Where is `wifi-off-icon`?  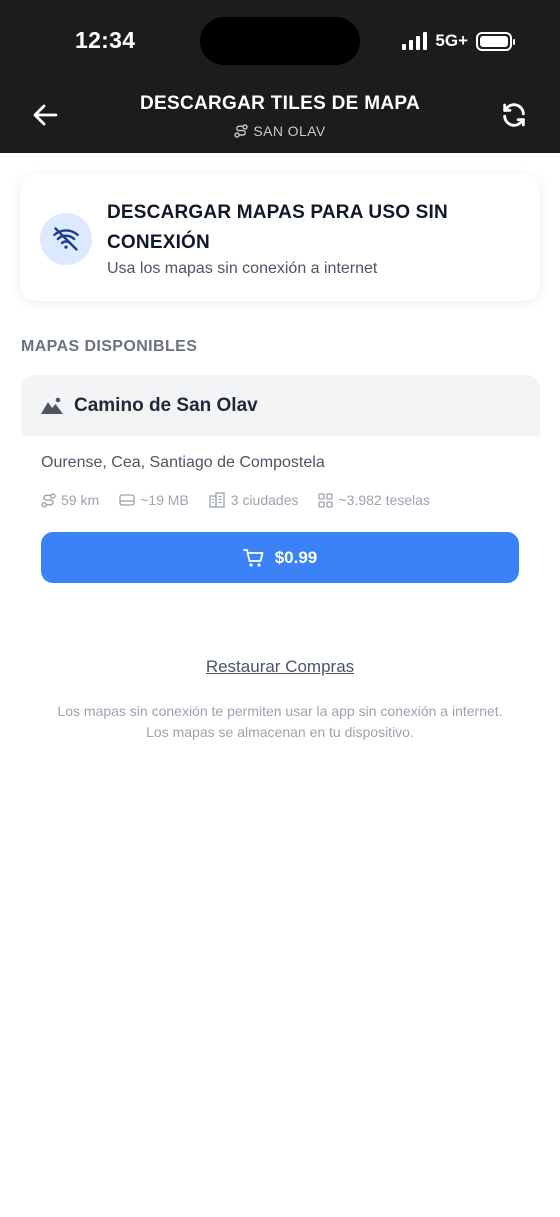
wifi-off-icon is located at coordinates (66, 239).